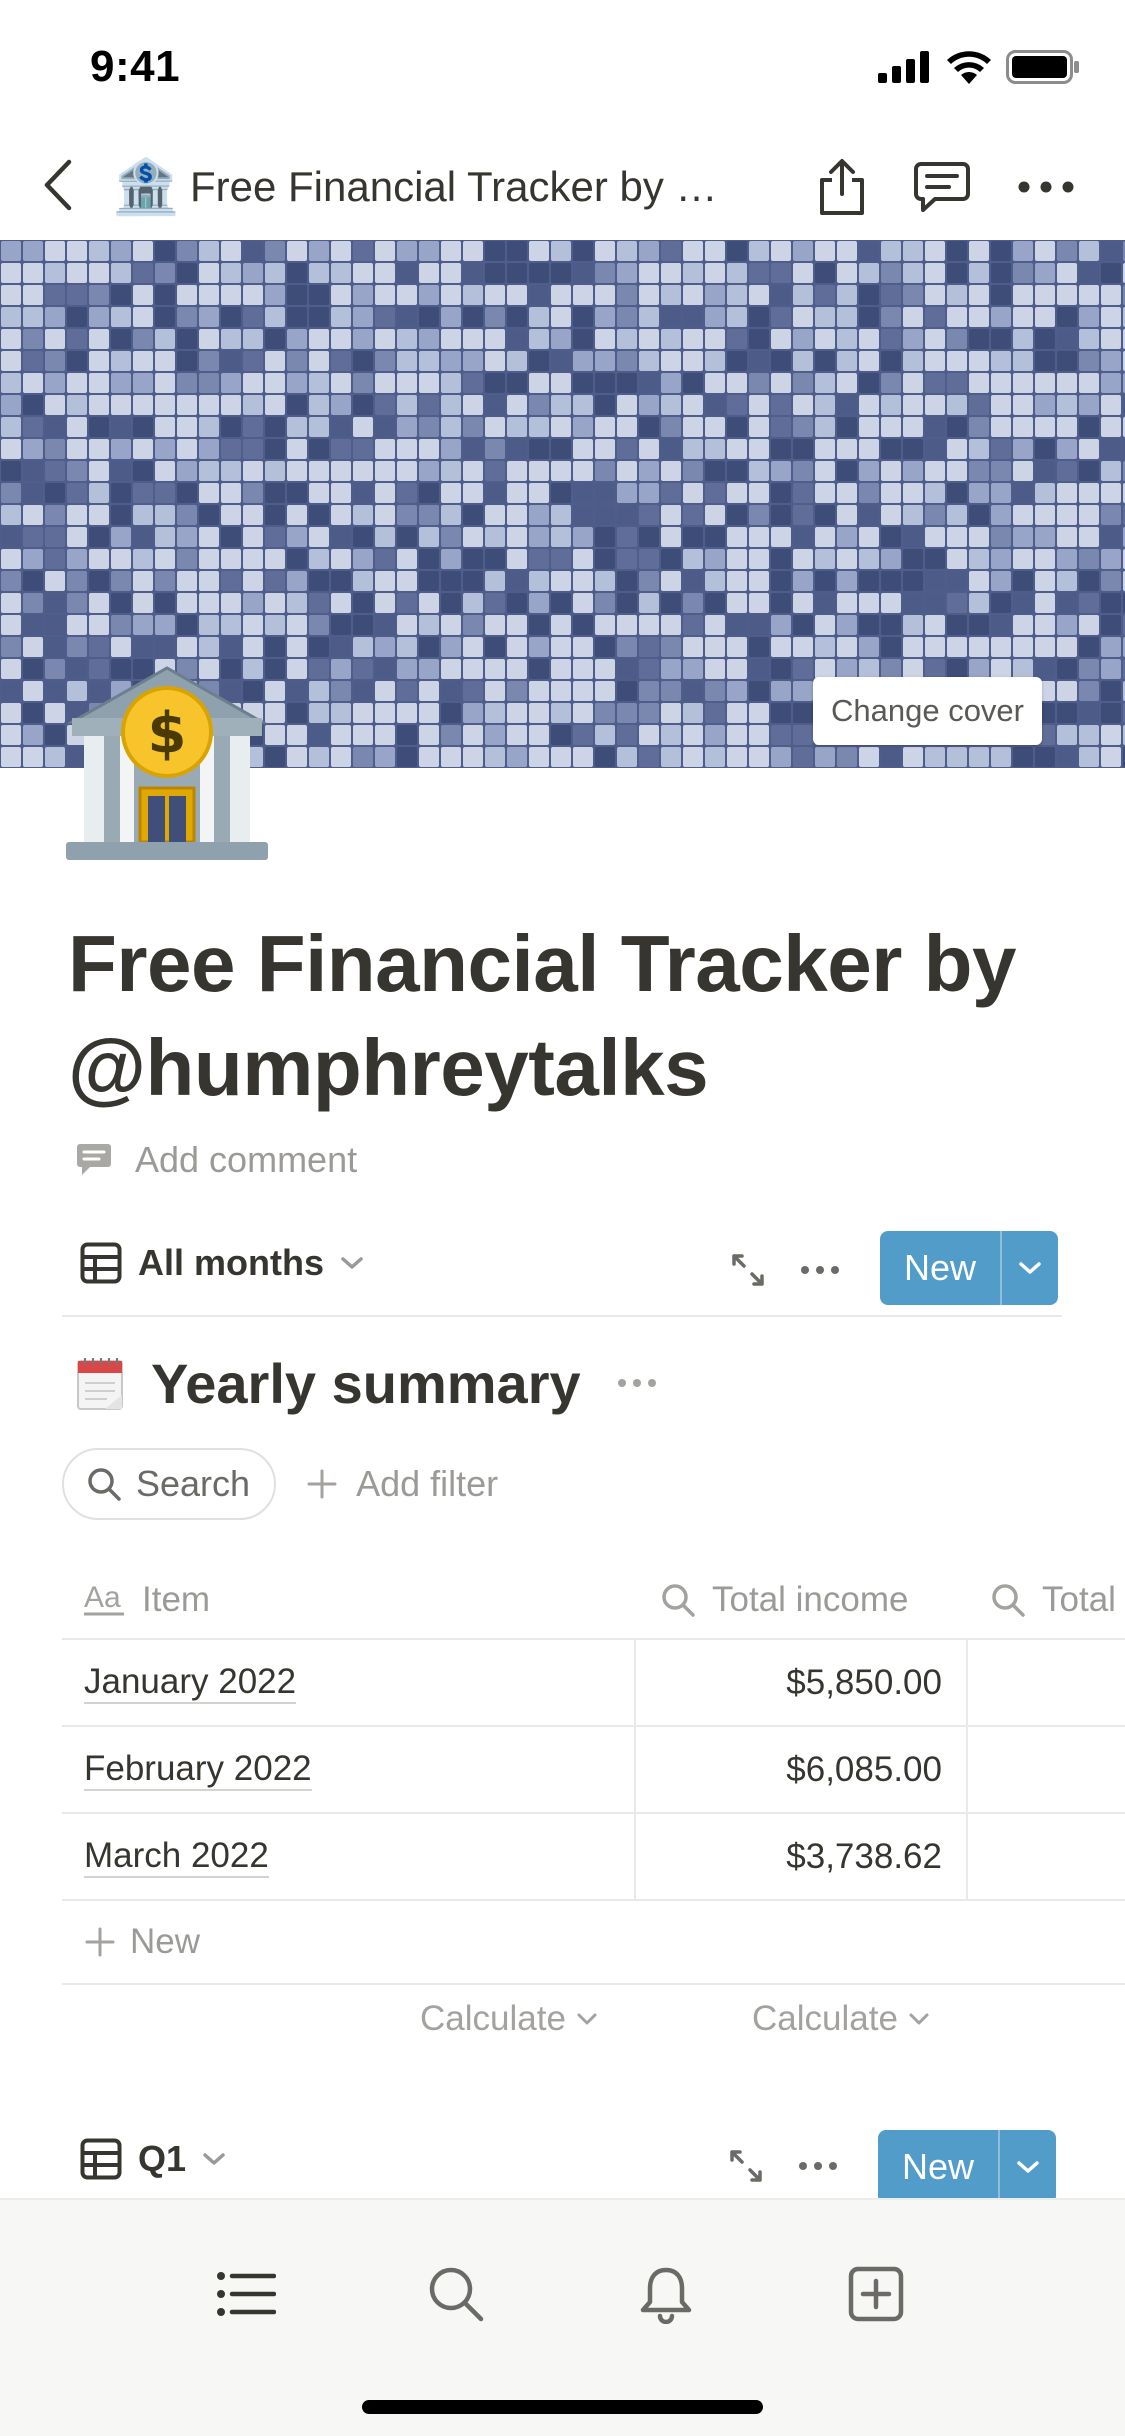 The height and width of the screenshot is (2436, 1125). I want to click on text-property-icon: Aa, so click(104, 1599).